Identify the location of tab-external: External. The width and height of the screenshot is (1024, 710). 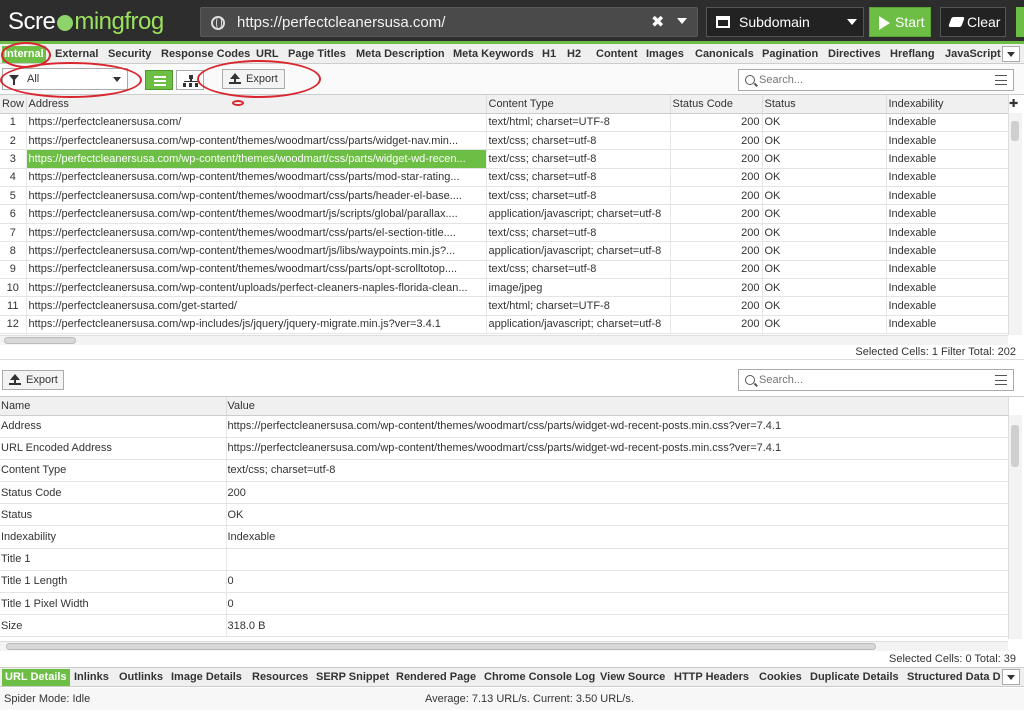
(76, 54).